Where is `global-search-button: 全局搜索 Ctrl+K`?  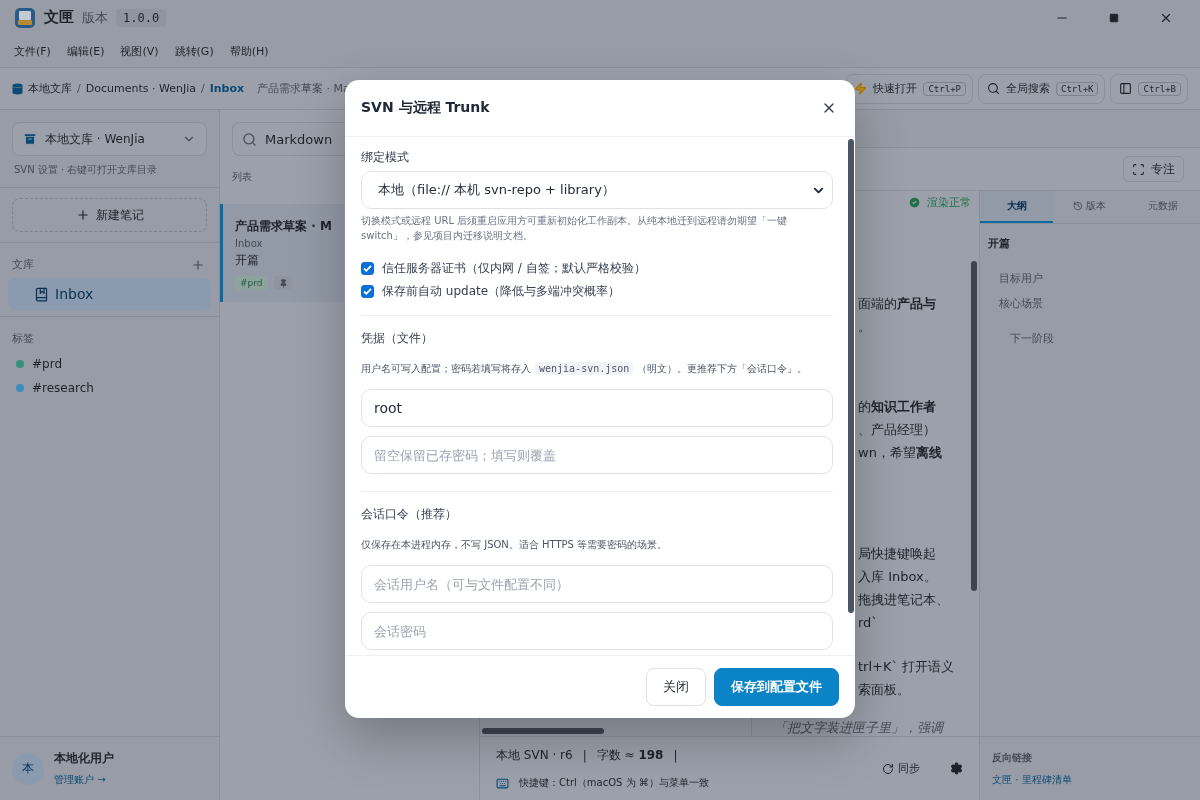
global-search-button: 全局搜索 Ctrl+K is located at coordinates (1041, 88).